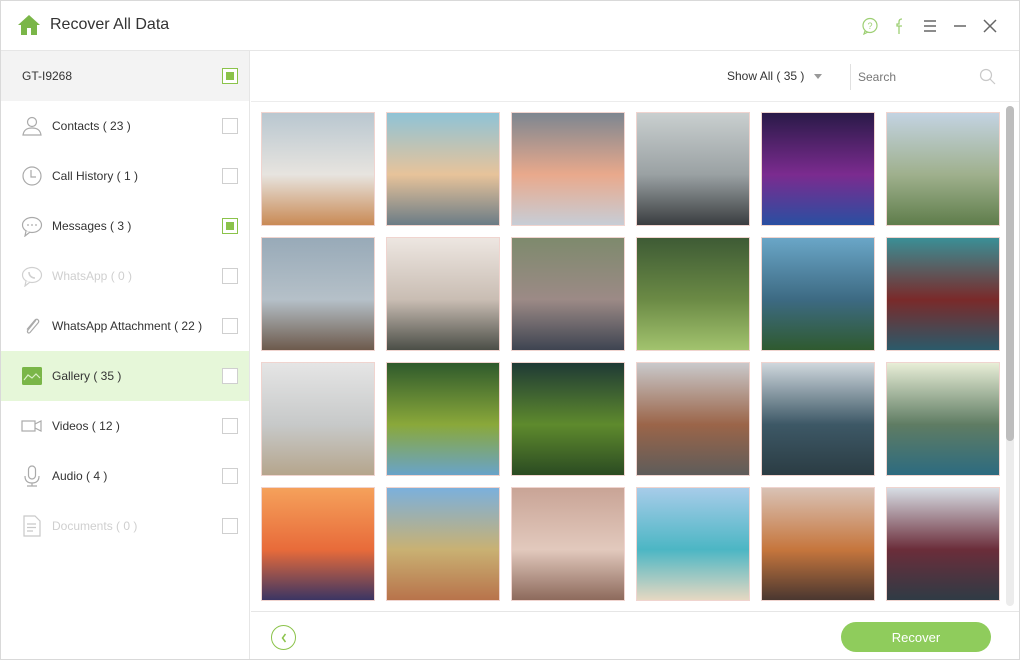  Describe the element at coordinates (960, 26) in the screenshot. I see `minimize-icon` at that location.